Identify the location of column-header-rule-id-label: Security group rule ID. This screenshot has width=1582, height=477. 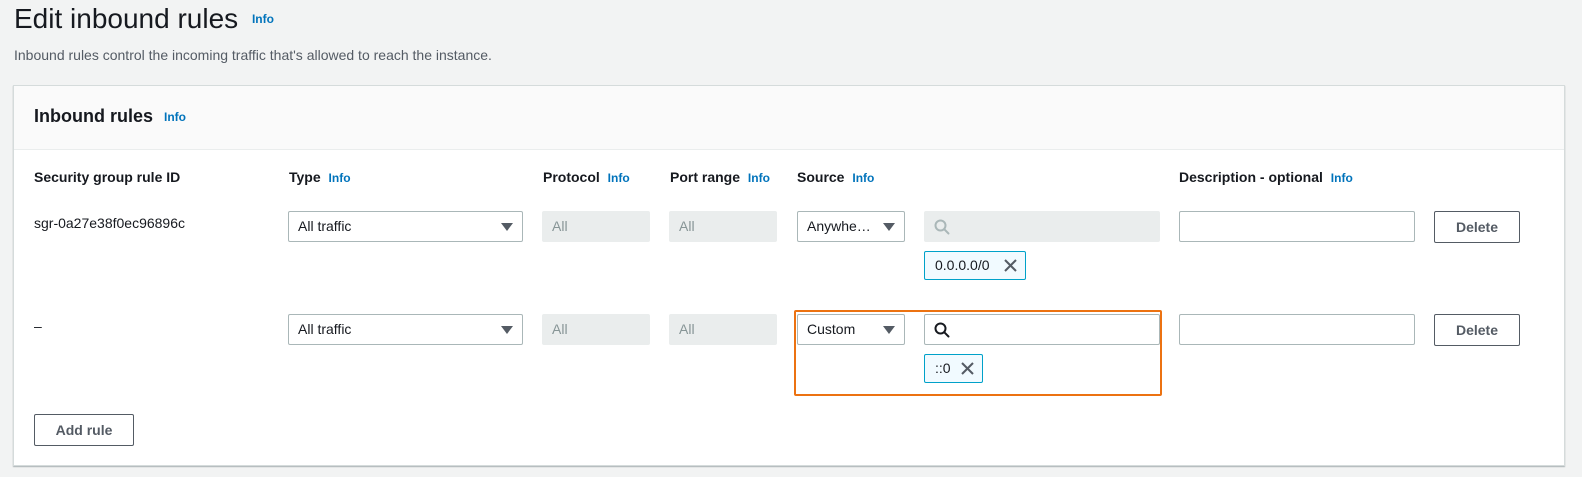
(107, 177).